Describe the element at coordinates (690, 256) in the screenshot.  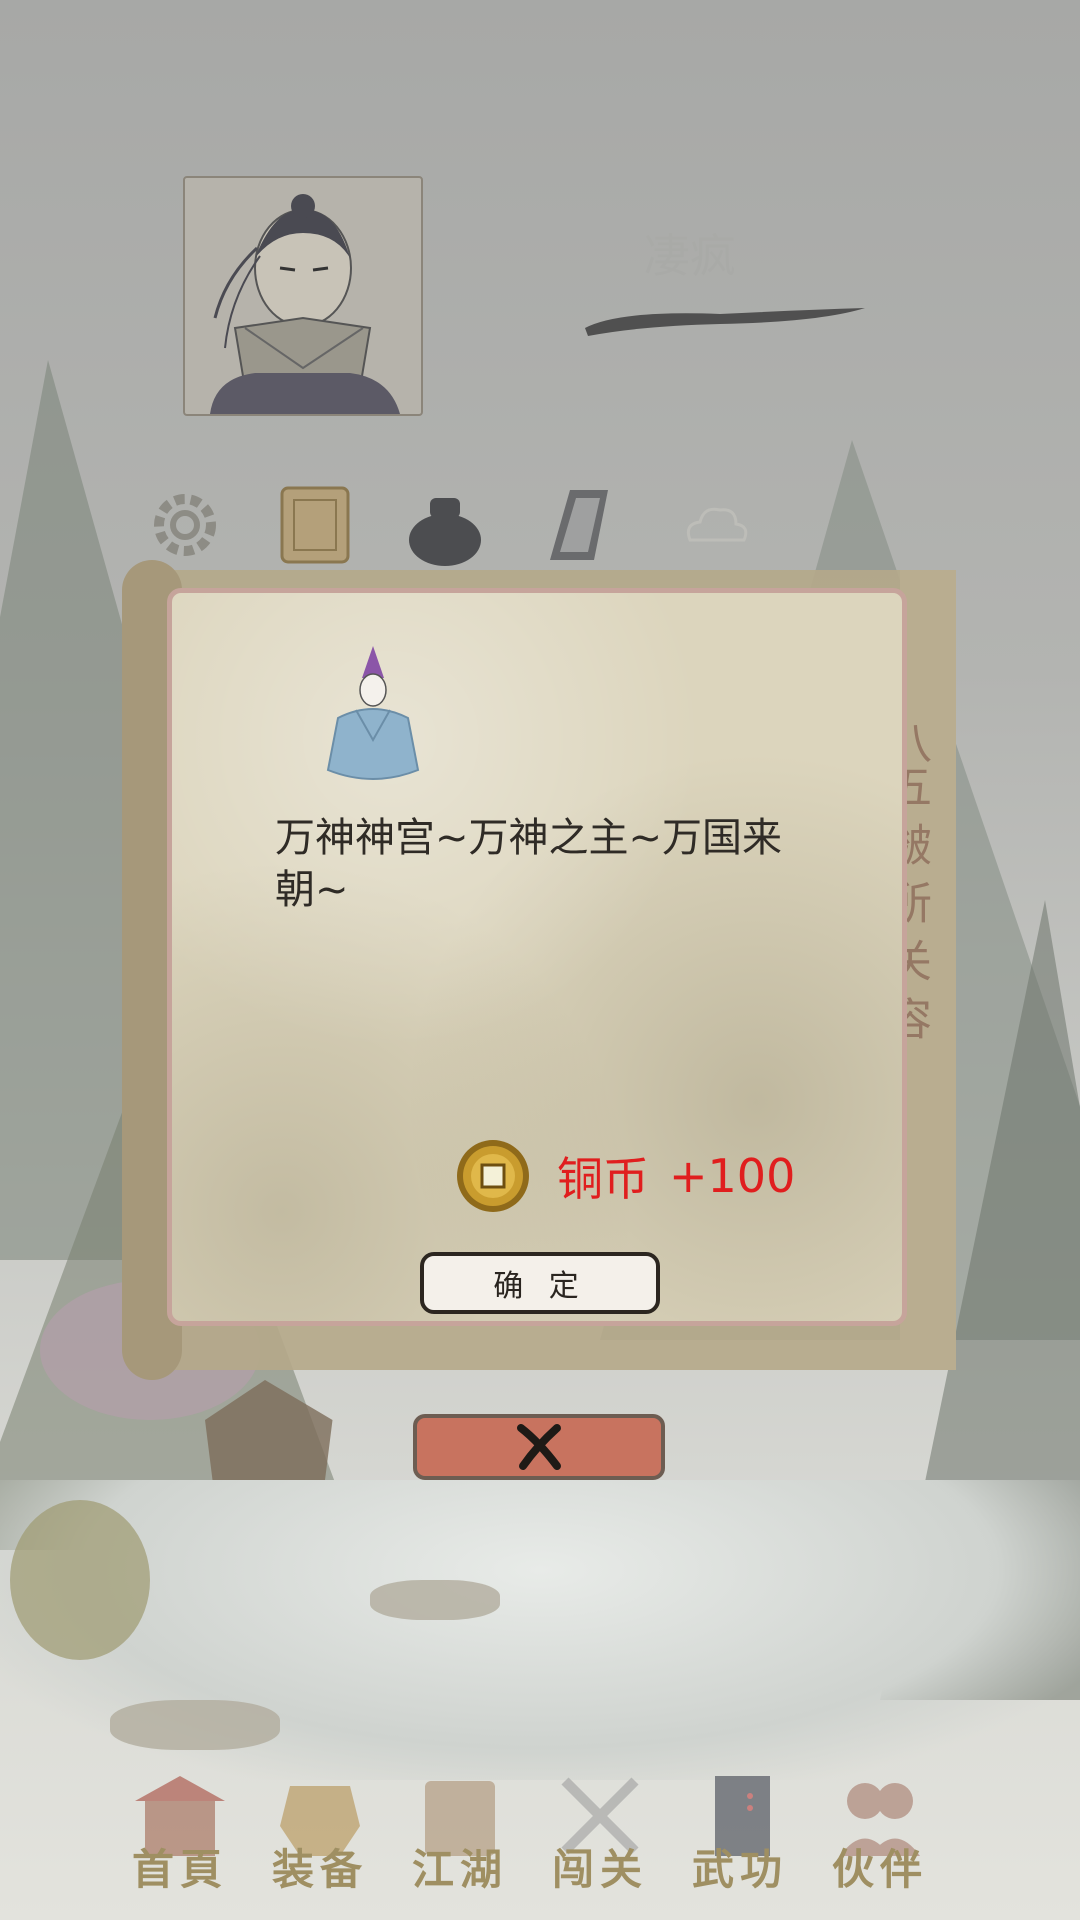
I see `player-name: 凄疯` at that location.